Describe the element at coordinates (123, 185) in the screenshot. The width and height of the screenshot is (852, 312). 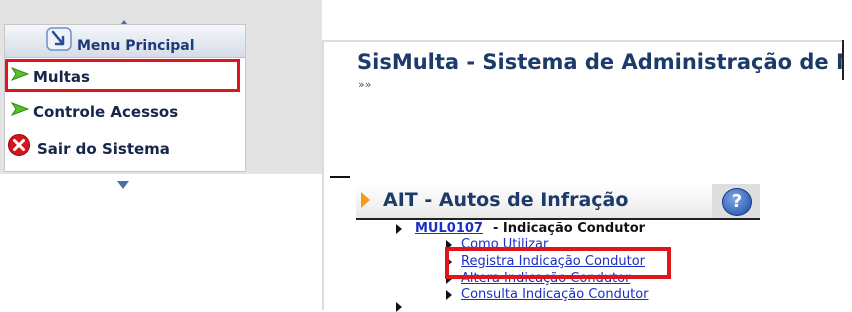
I see `scroll-down-icon` at that location.